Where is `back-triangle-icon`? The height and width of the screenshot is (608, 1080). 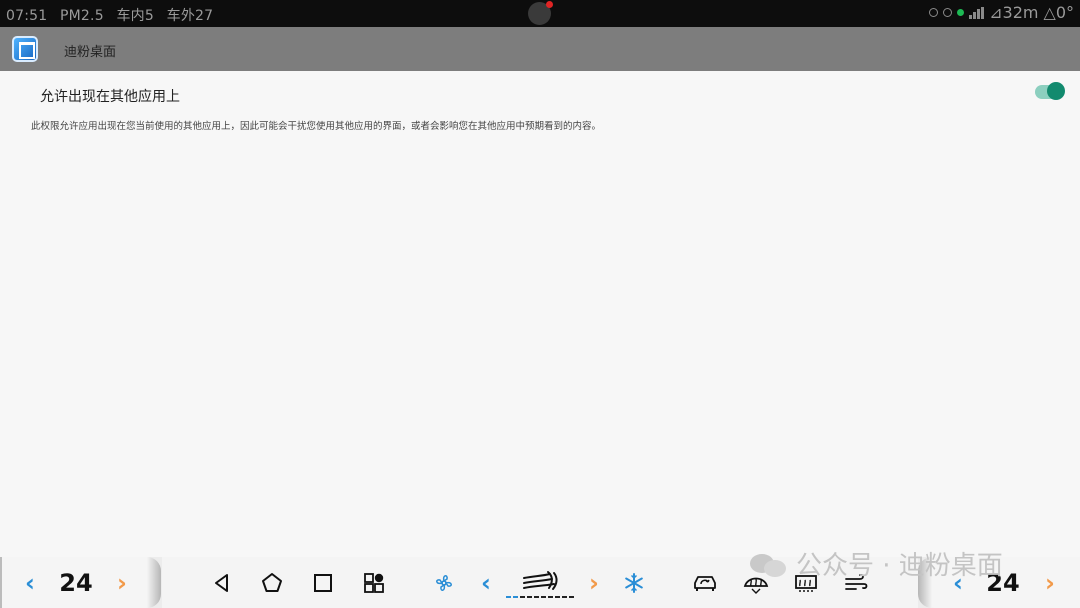 back-triangle-icon is located at coordinates (221, 582).